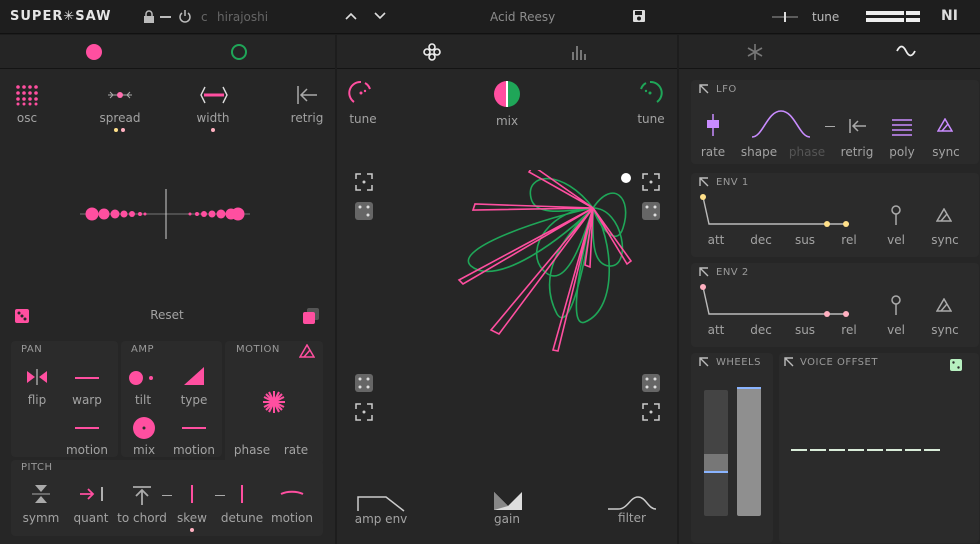 This screenshot has height=544, width=980. Describe the element at coordinates (351, 16) in the screenshot. I see `chevron-up-icon` at that location.